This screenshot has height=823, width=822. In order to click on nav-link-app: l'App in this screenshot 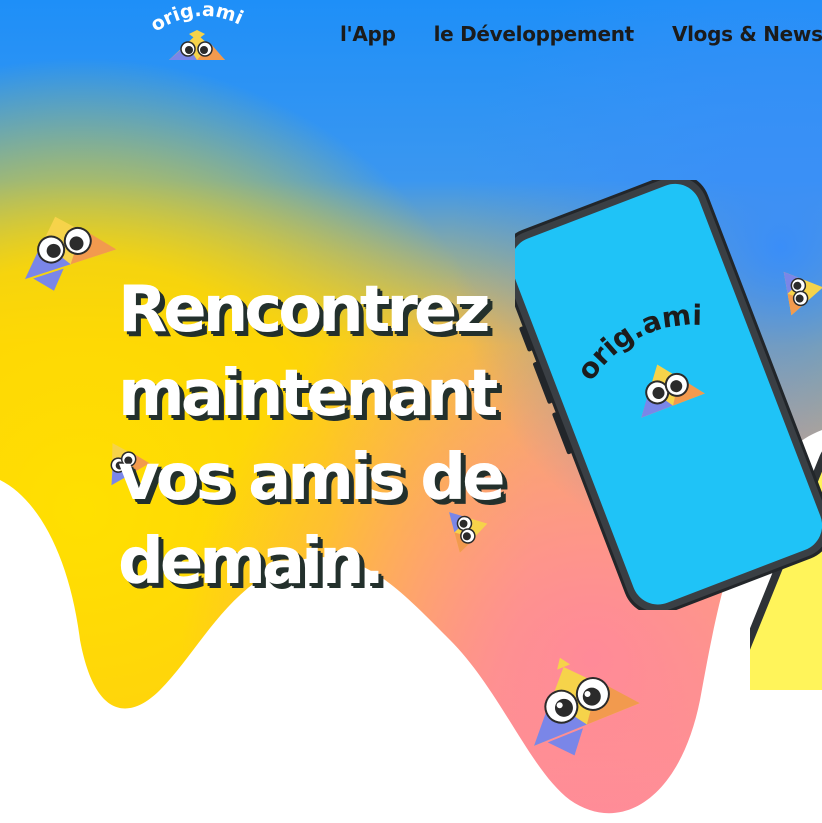, I will do `click(368, 34)`.